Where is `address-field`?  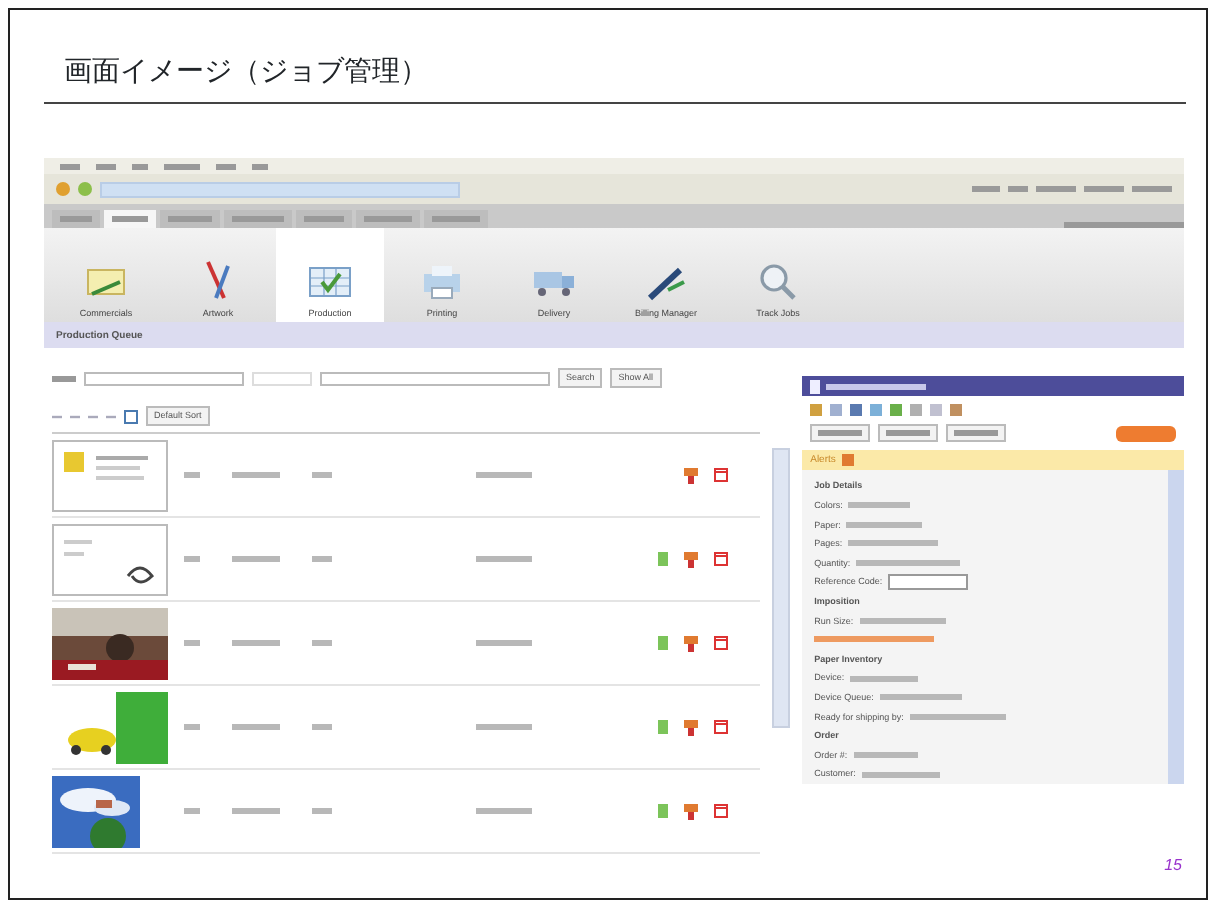
address-field is located at coordinates (280, 189).